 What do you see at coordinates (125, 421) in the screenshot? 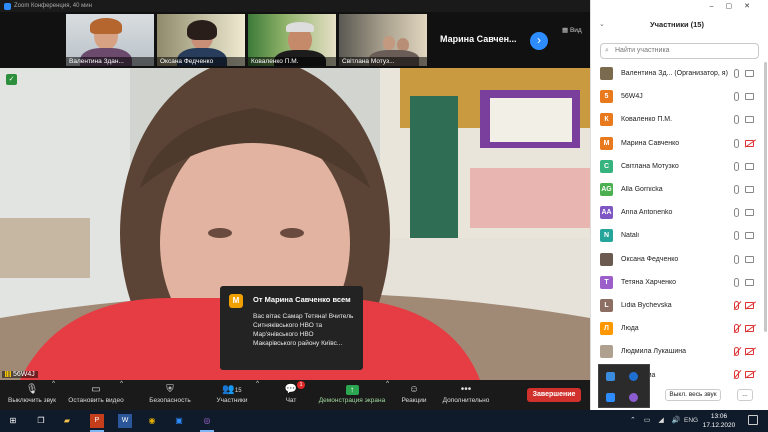
I see `word-icon: W` at bounding box center [125, 421].